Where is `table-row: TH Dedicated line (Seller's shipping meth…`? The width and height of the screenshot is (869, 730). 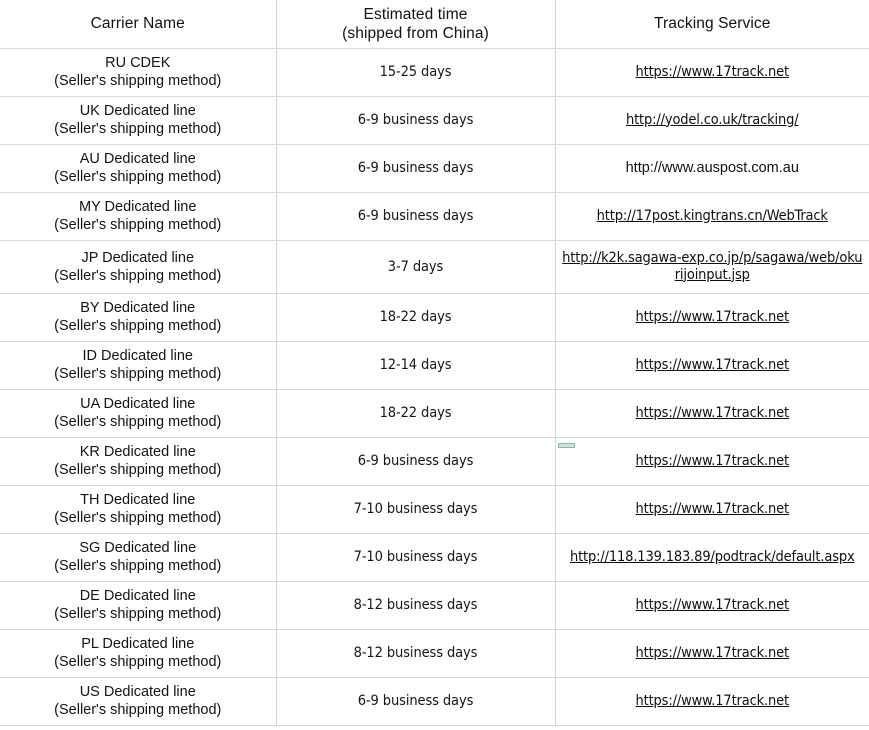 table-row: TH Dedicated line (Seller's shipping meth… is located at coordinates (434, 509).